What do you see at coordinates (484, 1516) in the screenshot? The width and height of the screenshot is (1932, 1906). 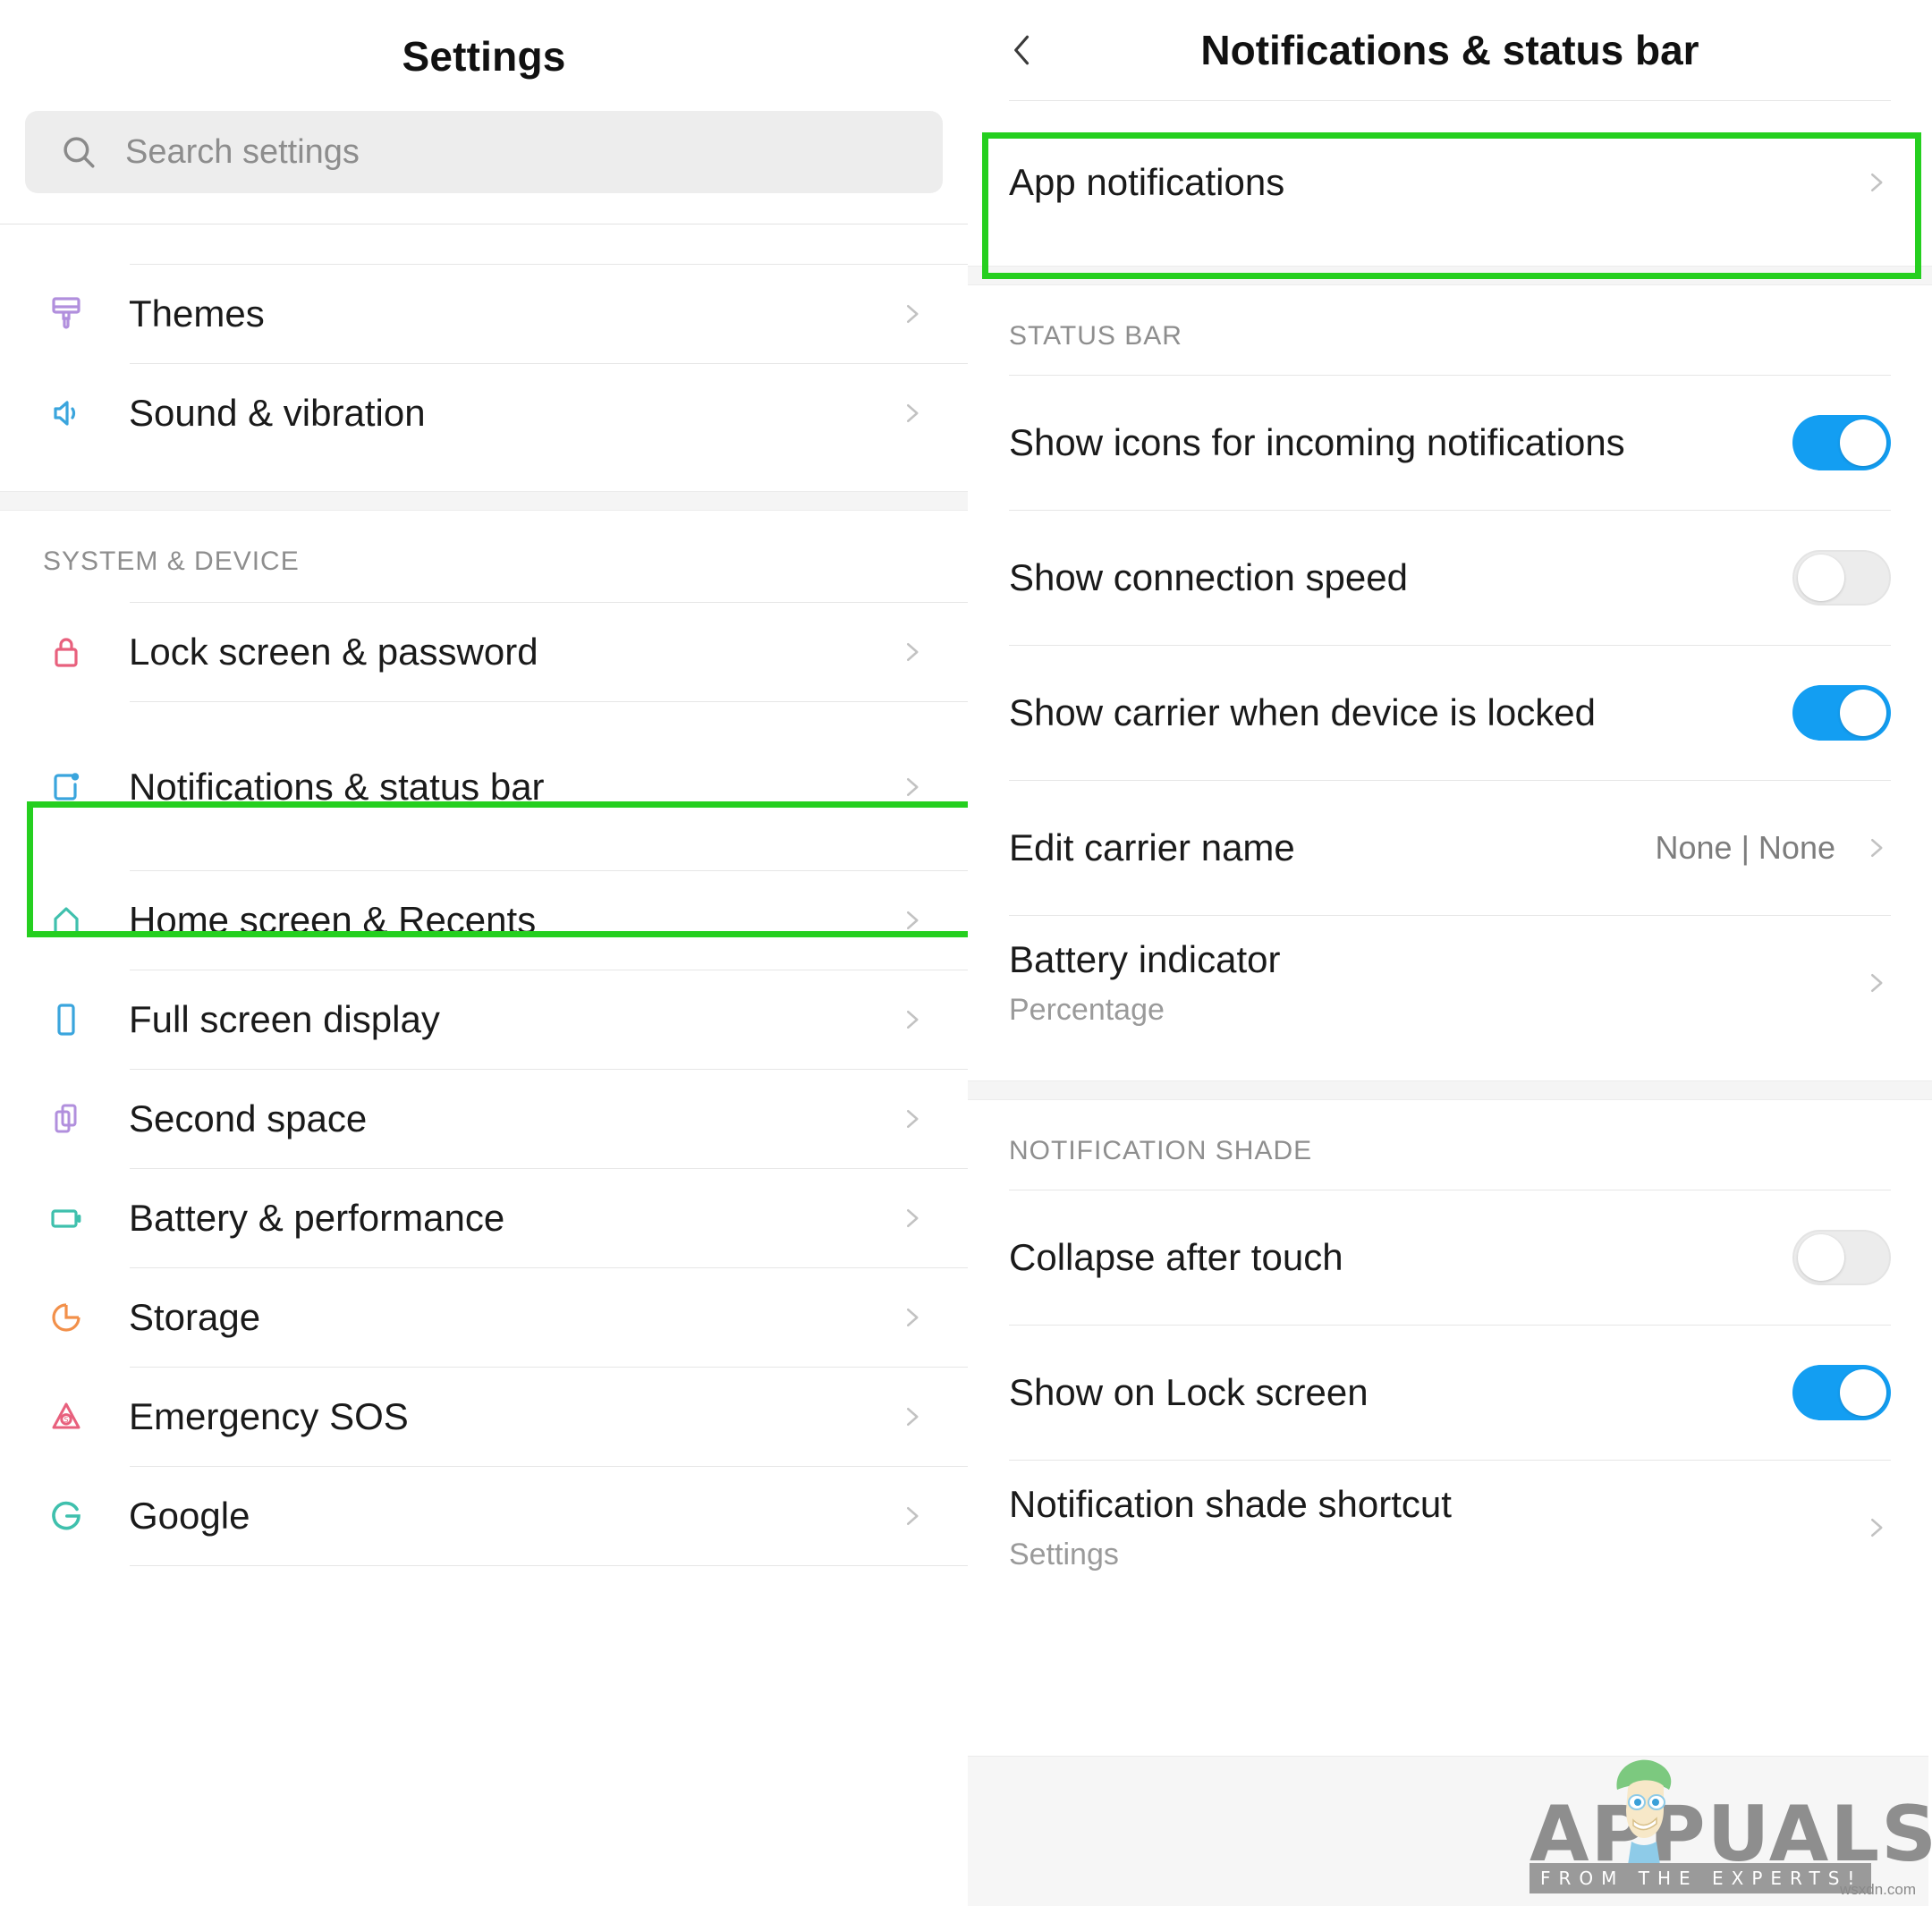 I see `sidebar-item-google: Google` at bounding box center [484, 1516].